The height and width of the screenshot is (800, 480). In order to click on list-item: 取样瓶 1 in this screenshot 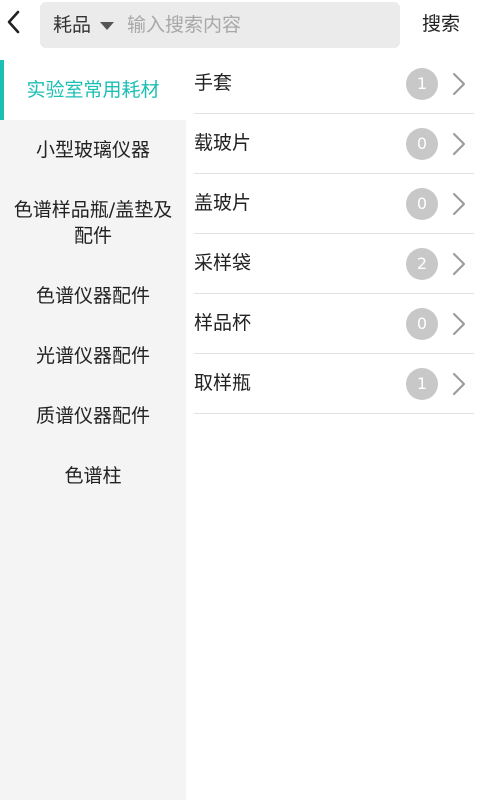, I will do `click(334, 384)`.